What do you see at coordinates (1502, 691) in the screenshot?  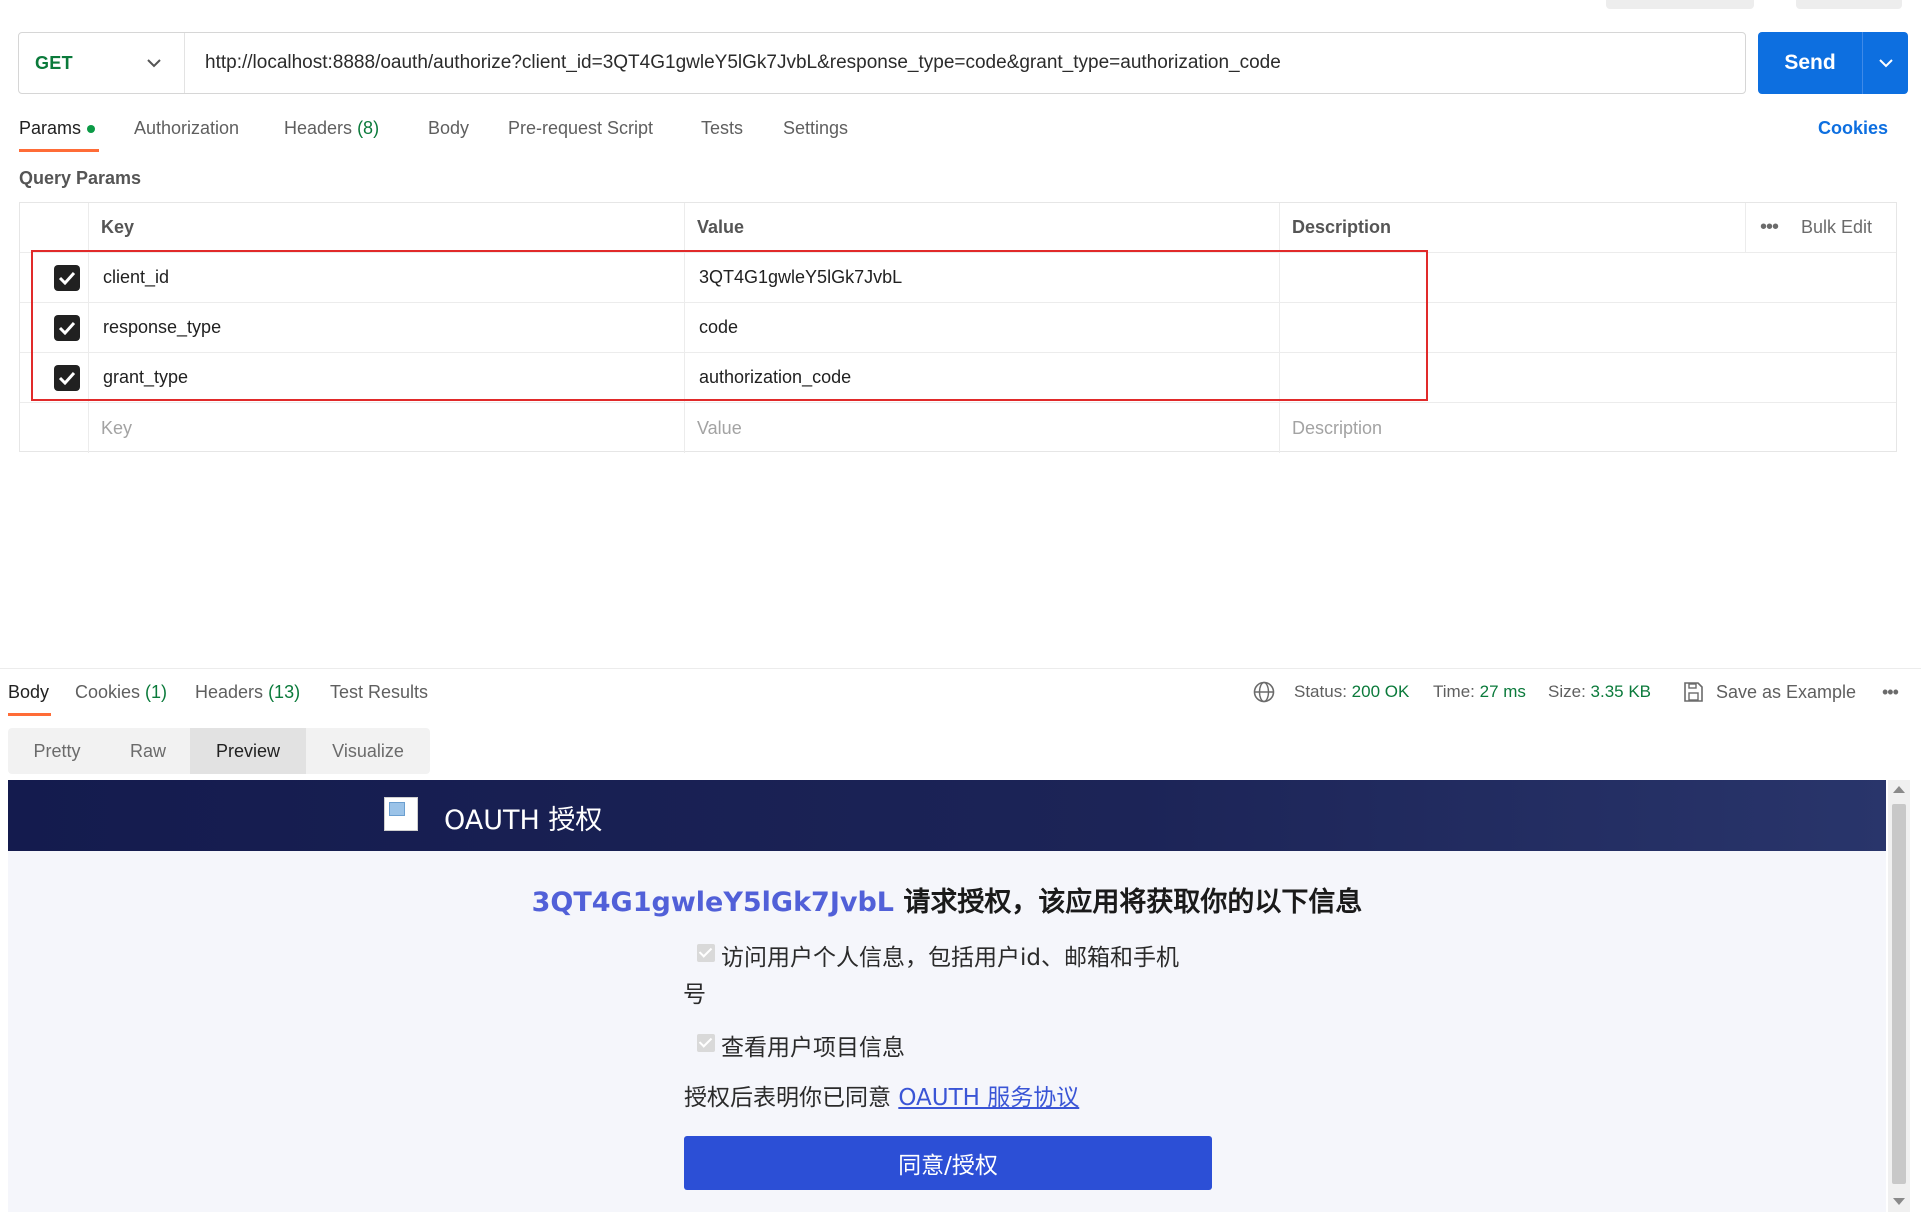 I see `time-value: 27 ms` at bounding box center [1502, 691].